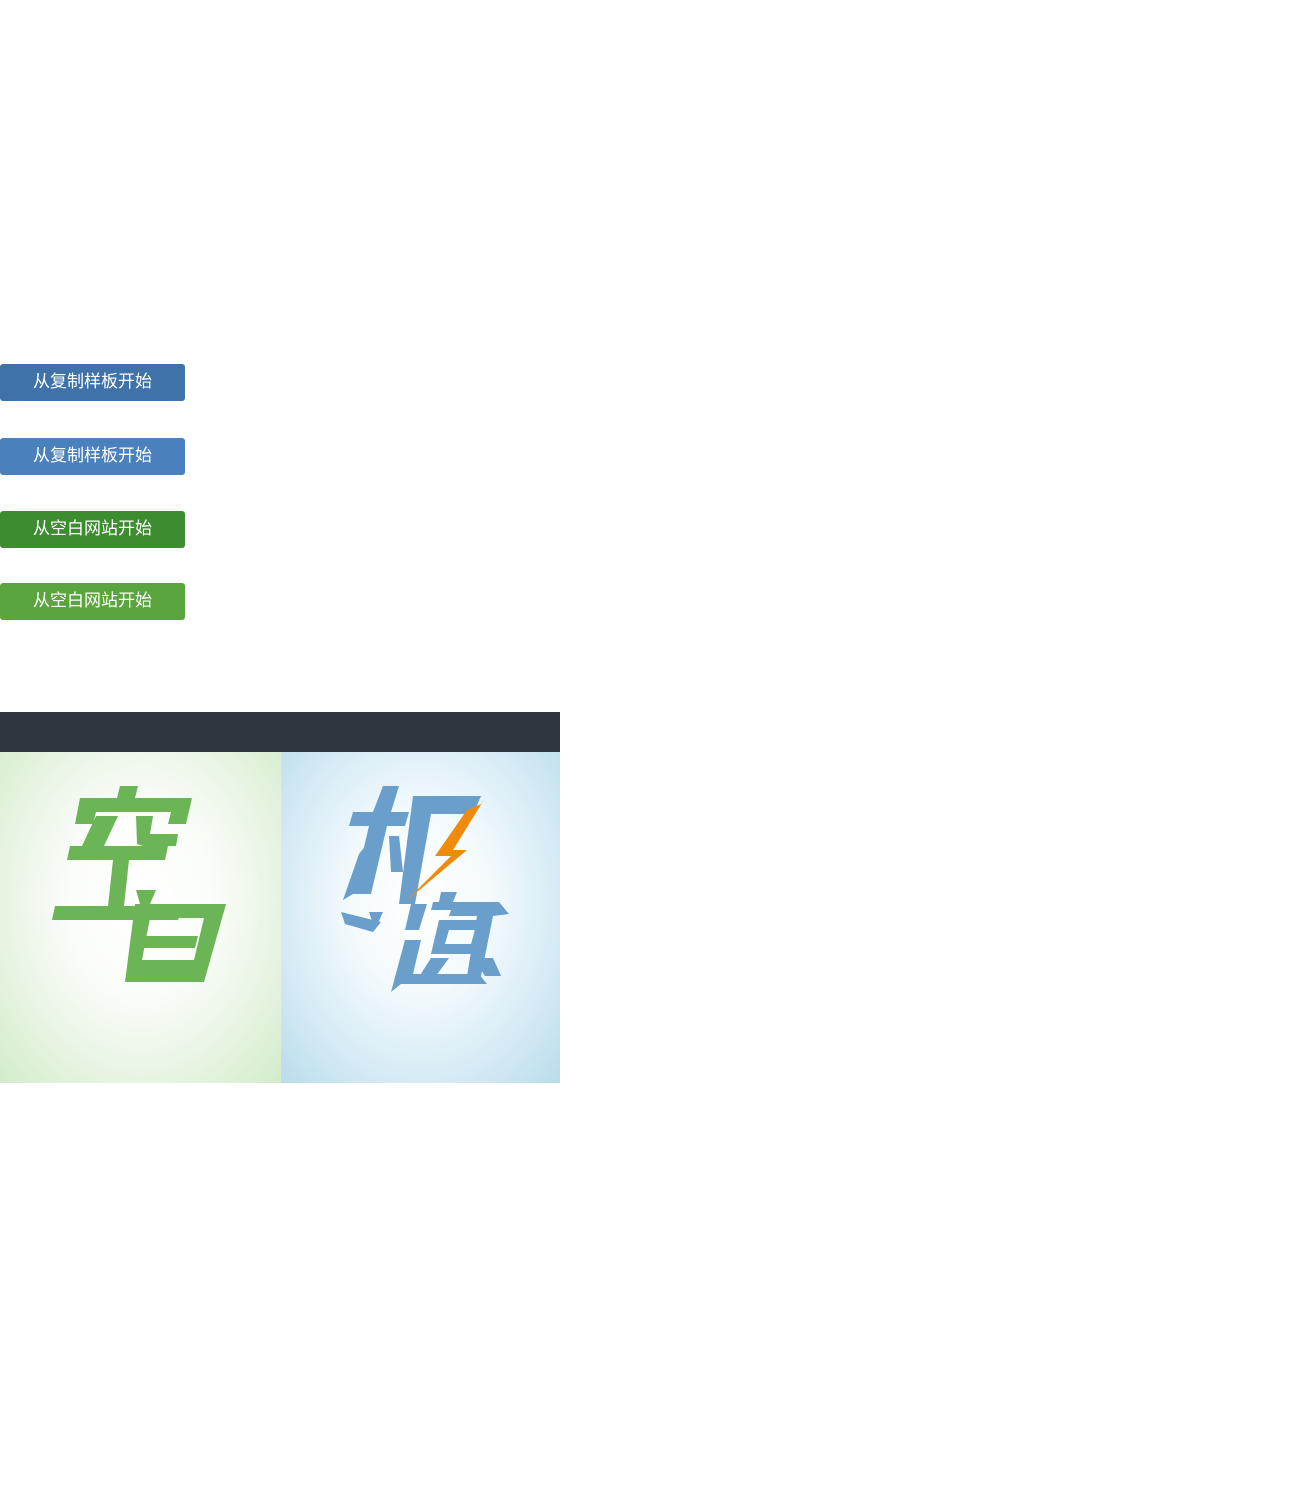 The width and height of the screenshot is (1300, 1500). What do you see at coordinates (92, 529) in the screenshot?
I see `start-from-blank-button: 从空白网站开始` at bounding box center [92, 529].